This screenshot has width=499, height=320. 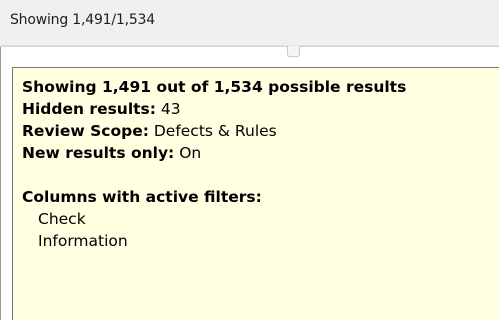 I want to click on divider, so click(x=249, y=46).